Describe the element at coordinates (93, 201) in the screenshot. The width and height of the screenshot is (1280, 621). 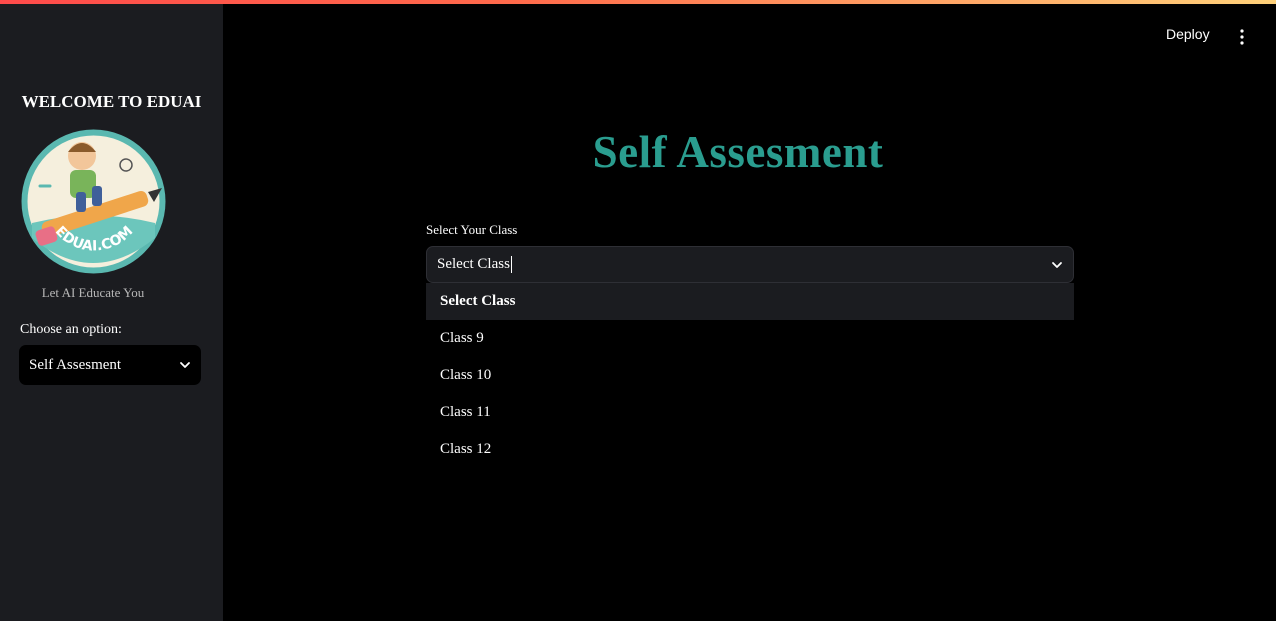
I see `eduai-logo: EDUAI.COM` at that location.